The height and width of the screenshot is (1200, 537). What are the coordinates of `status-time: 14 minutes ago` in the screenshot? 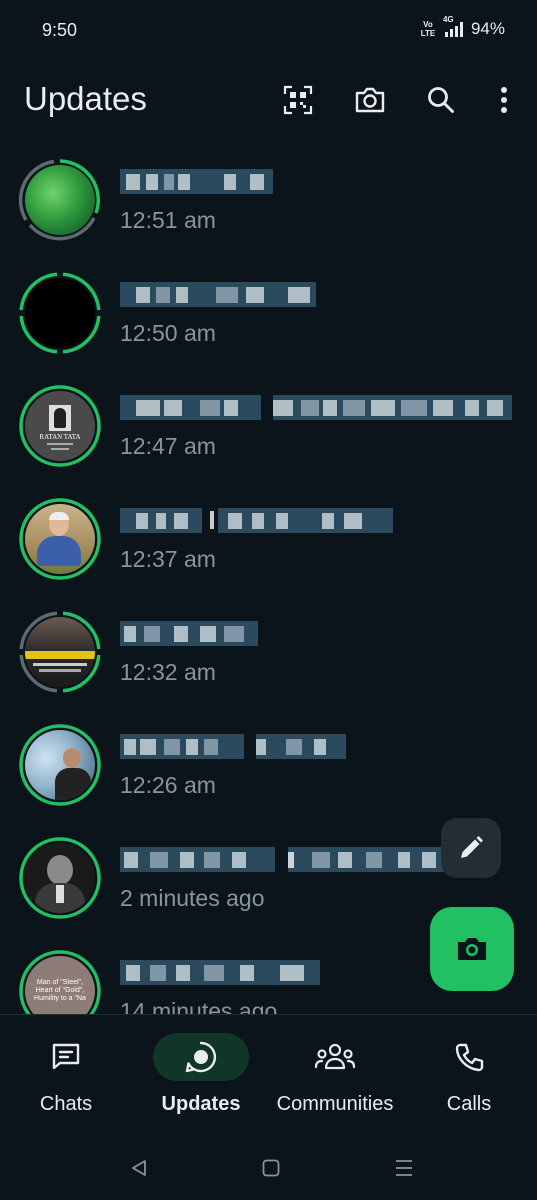 It's located at (199, 1006).